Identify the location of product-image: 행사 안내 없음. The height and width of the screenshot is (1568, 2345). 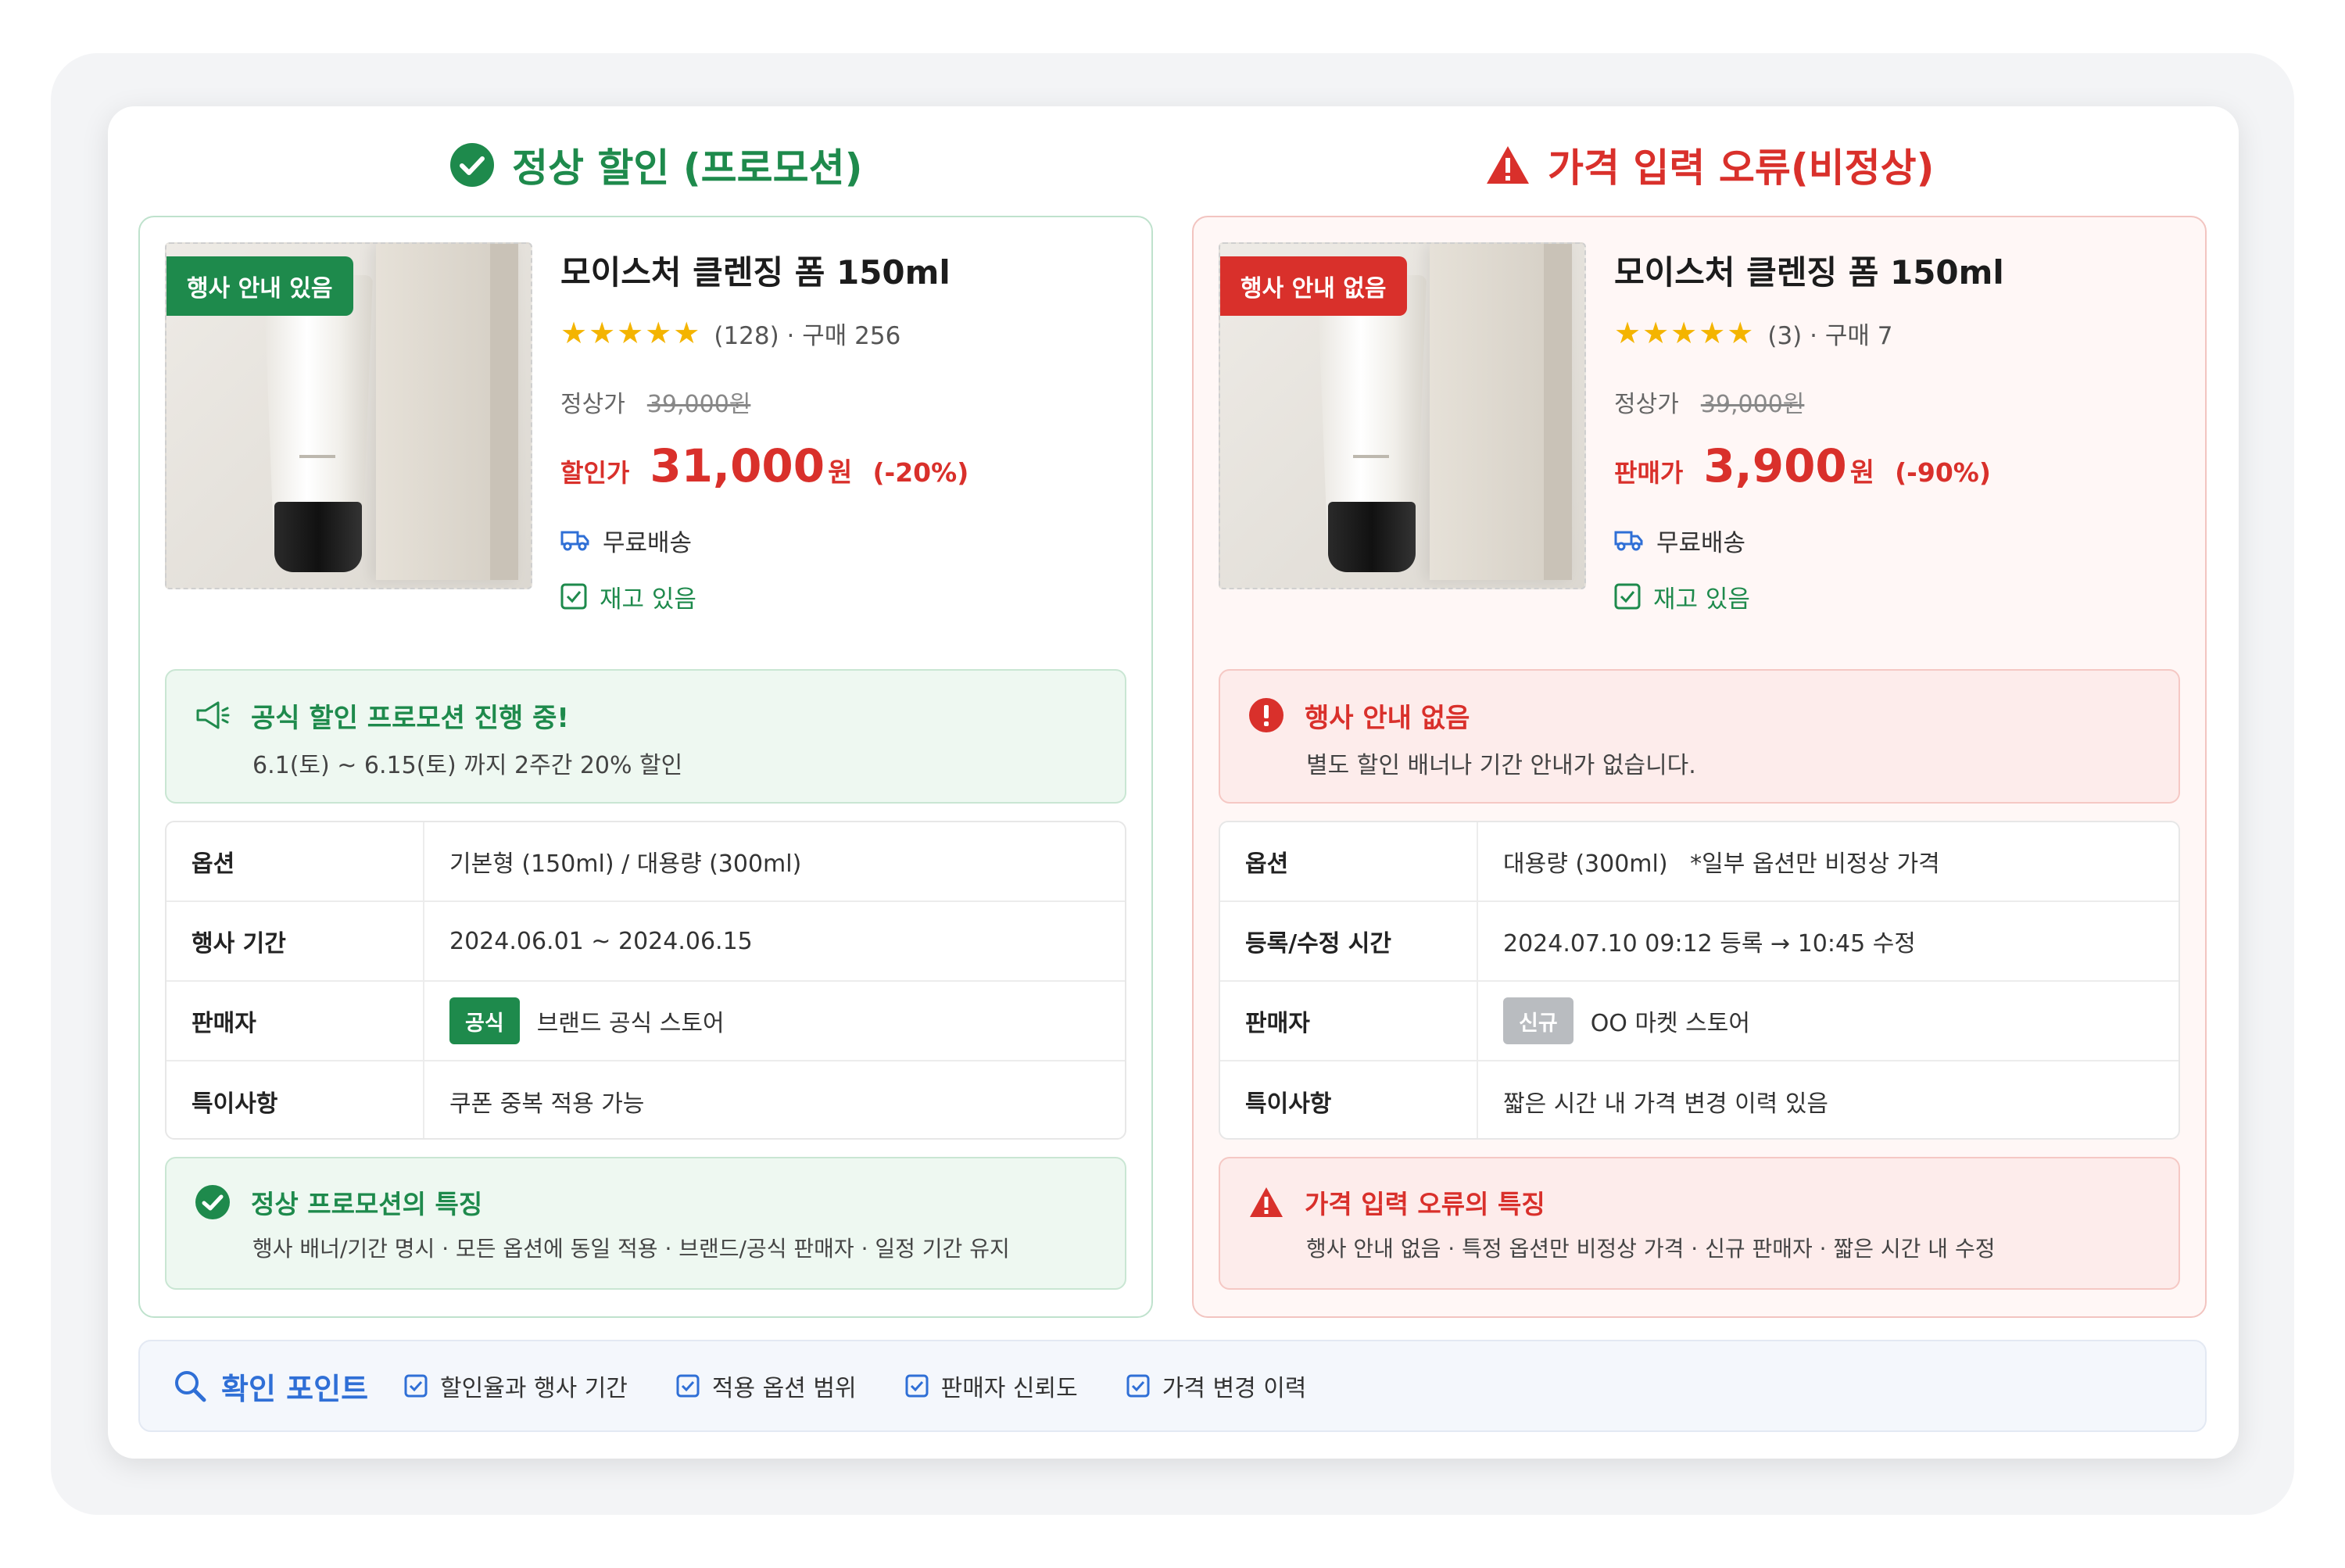
(1402, 415).